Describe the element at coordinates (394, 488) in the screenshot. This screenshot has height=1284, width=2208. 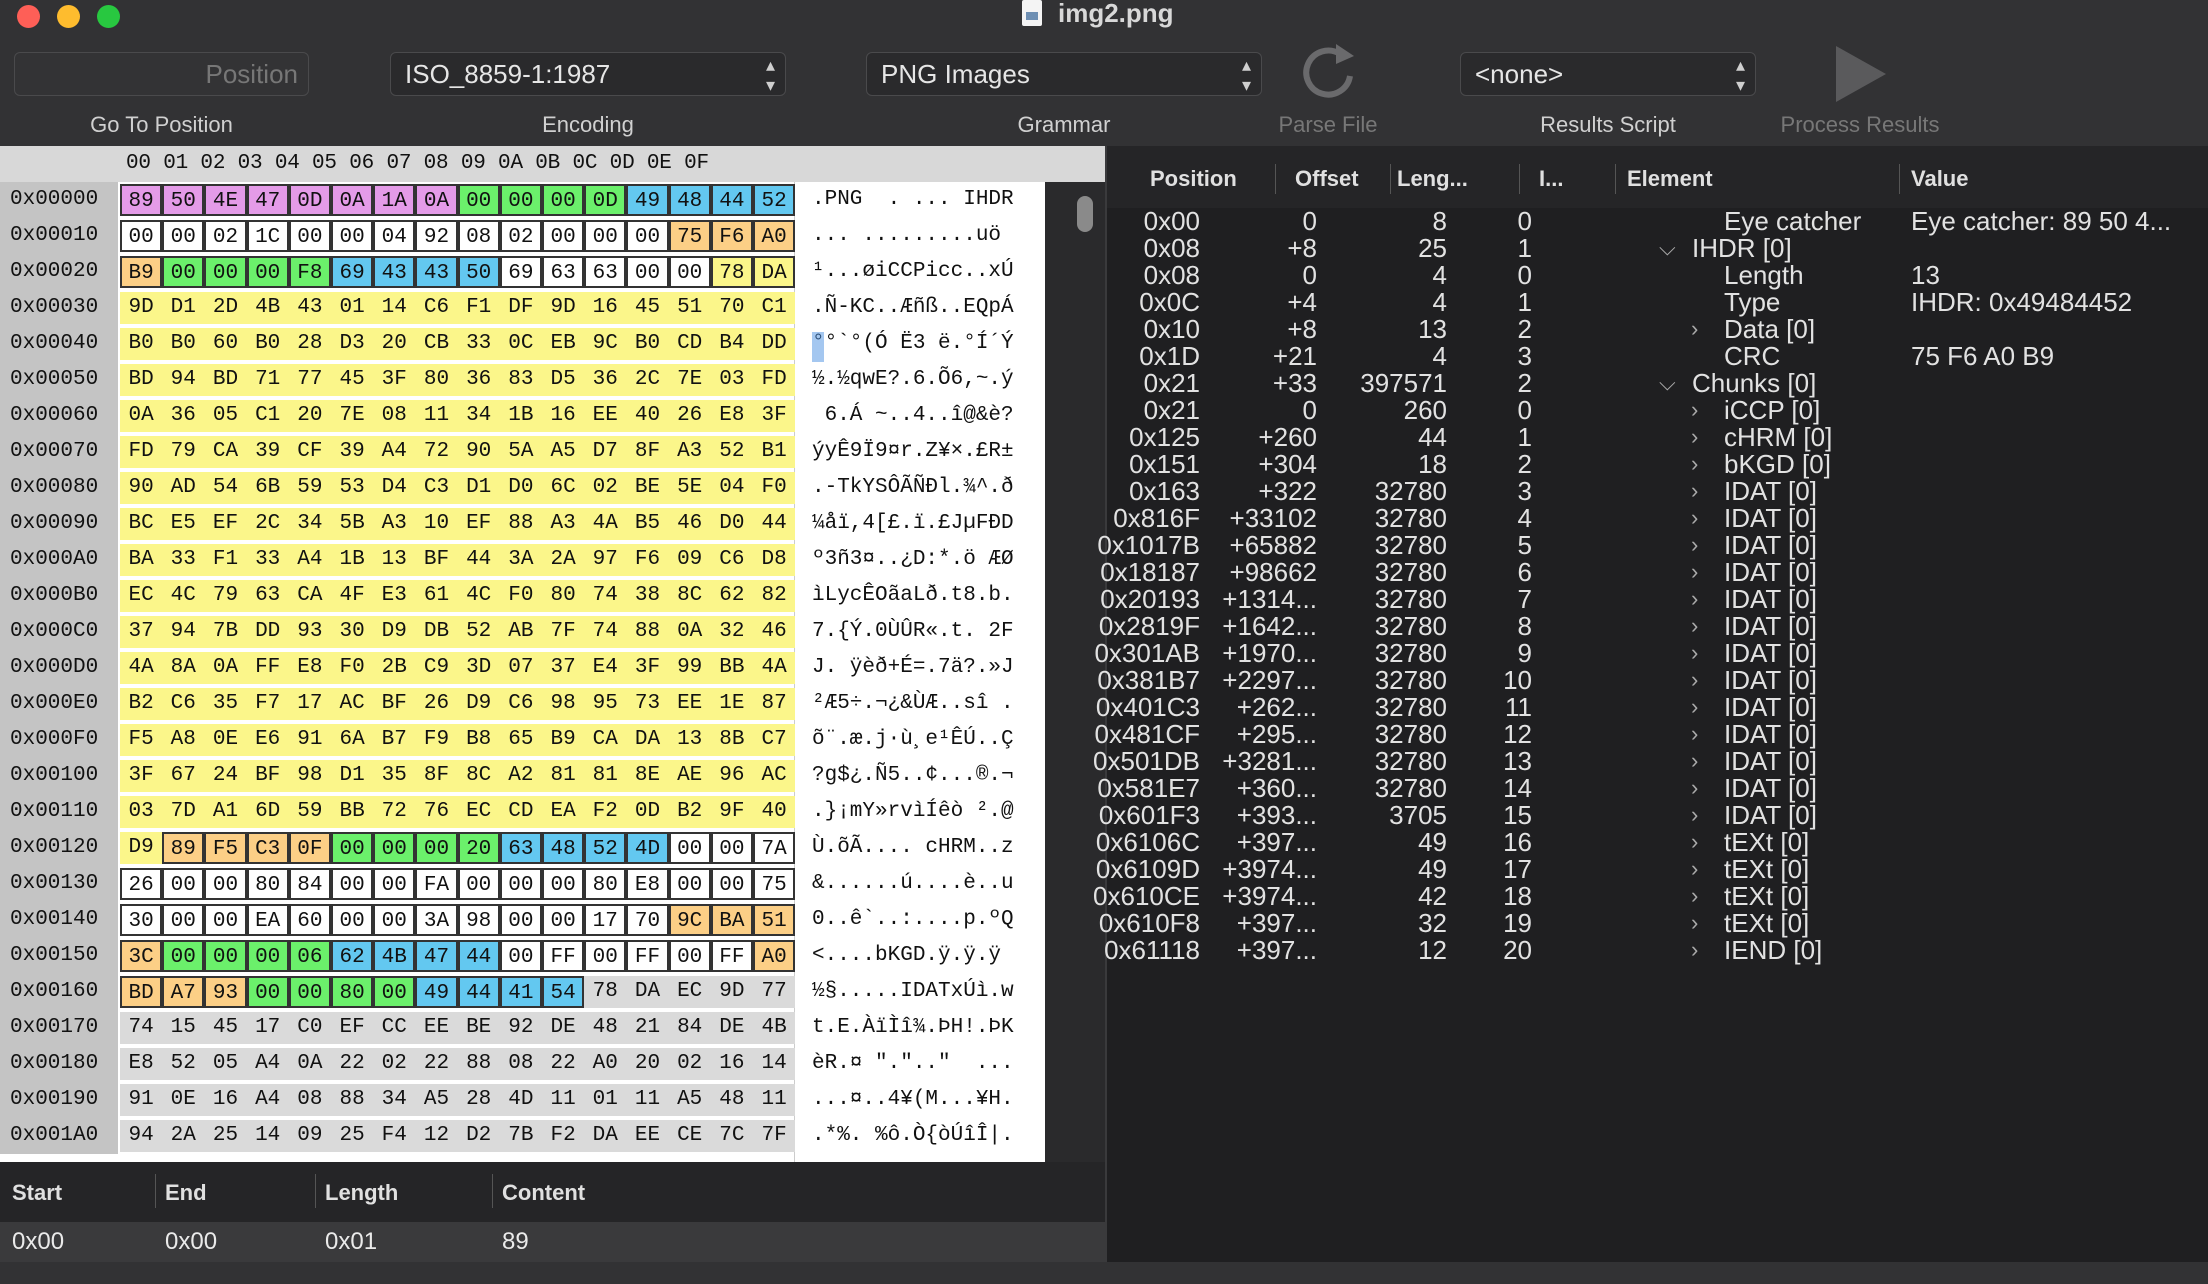
I see `hex-byte: D4` at that location.